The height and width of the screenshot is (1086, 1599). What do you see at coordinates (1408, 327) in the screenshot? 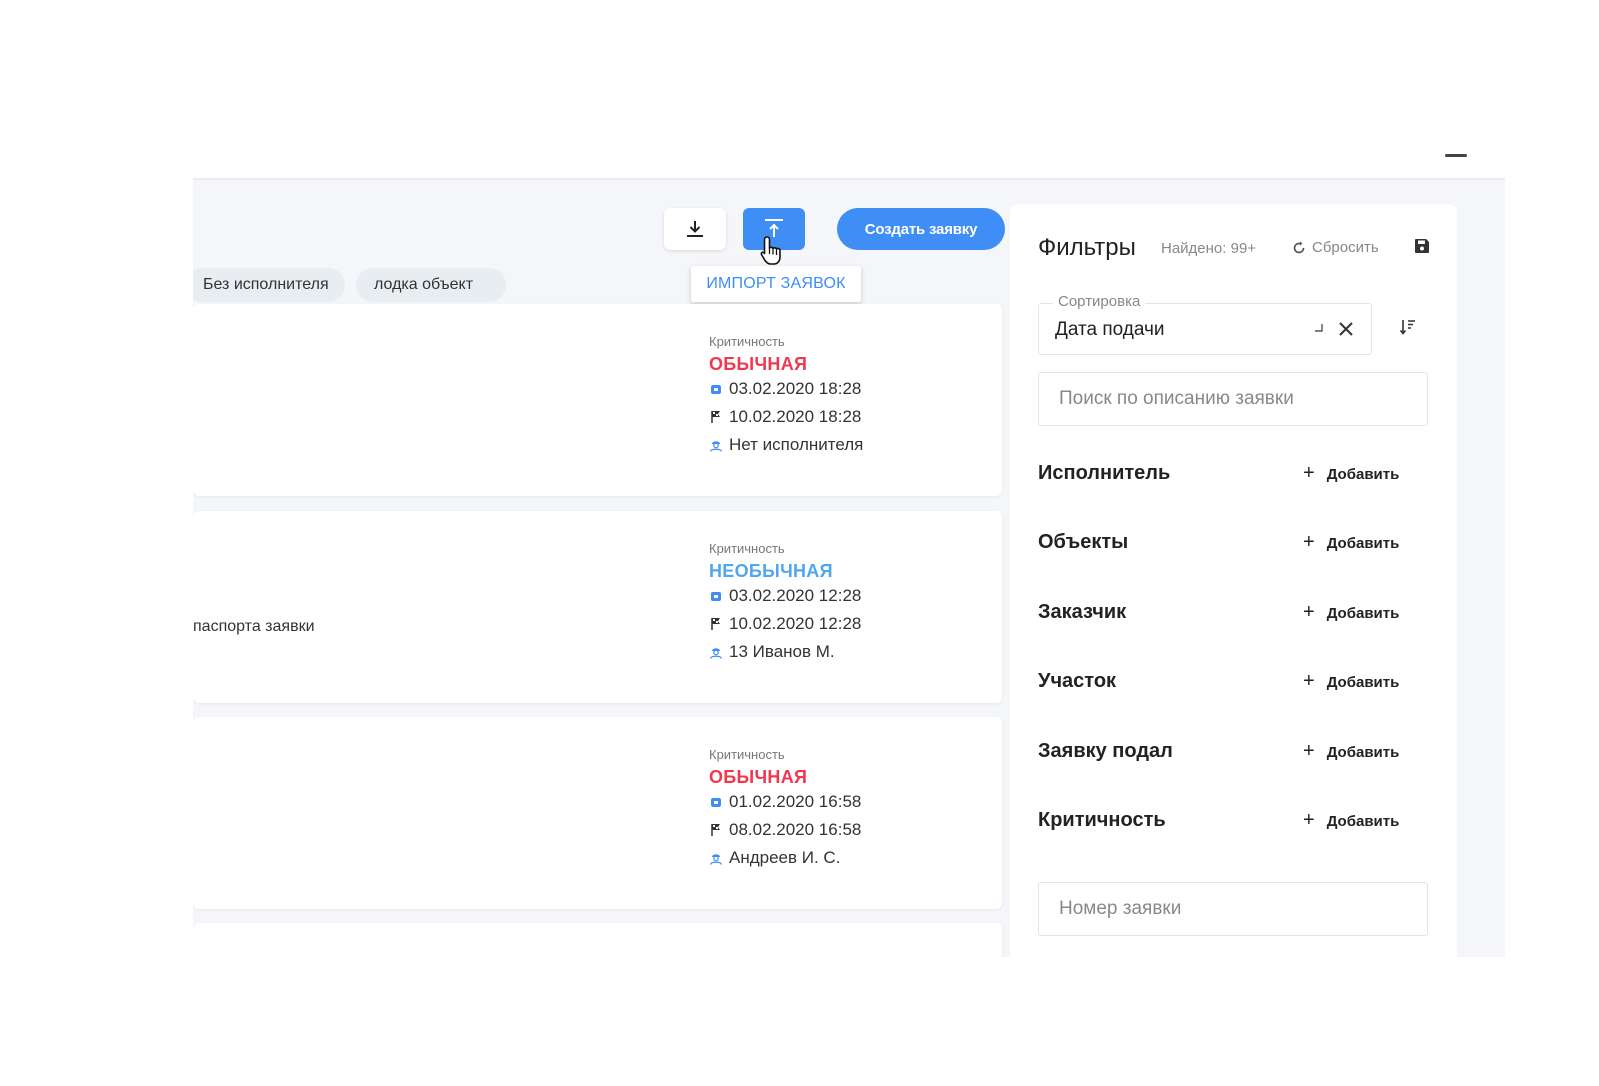
I see `sort-direction-icon` at bounding box center [1408, 327].